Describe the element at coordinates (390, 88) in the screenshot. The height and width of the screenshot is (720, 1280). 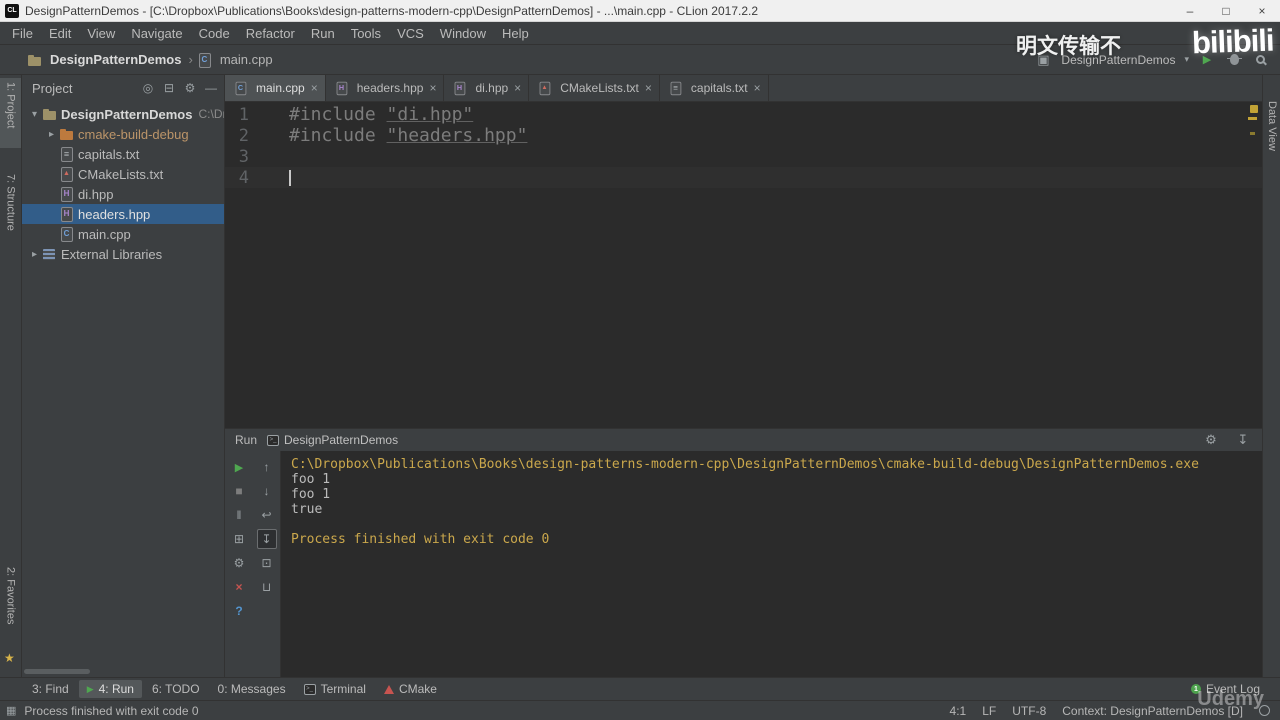
I see `editor-tab-label: headers.hpp` at that location.